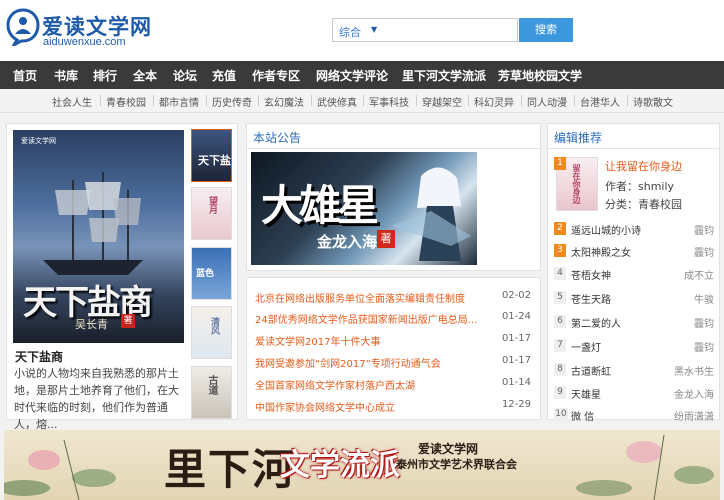  Describe the element at coordinates (360, 297) in the screenshot. I see `news-title: 北京在网络出版服务单位全面落实编辑责任制度` at that location.